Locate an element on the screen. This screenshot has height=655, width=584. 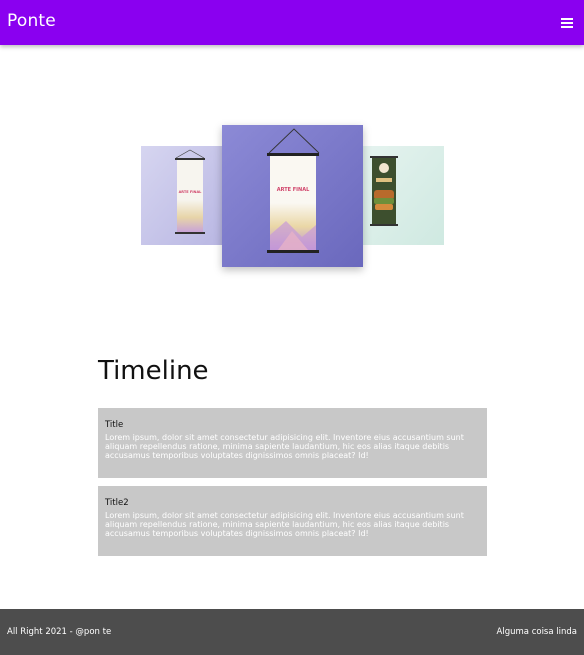
carousel-slide-active: ARTE FINAL is located at coordinates (292, 196).